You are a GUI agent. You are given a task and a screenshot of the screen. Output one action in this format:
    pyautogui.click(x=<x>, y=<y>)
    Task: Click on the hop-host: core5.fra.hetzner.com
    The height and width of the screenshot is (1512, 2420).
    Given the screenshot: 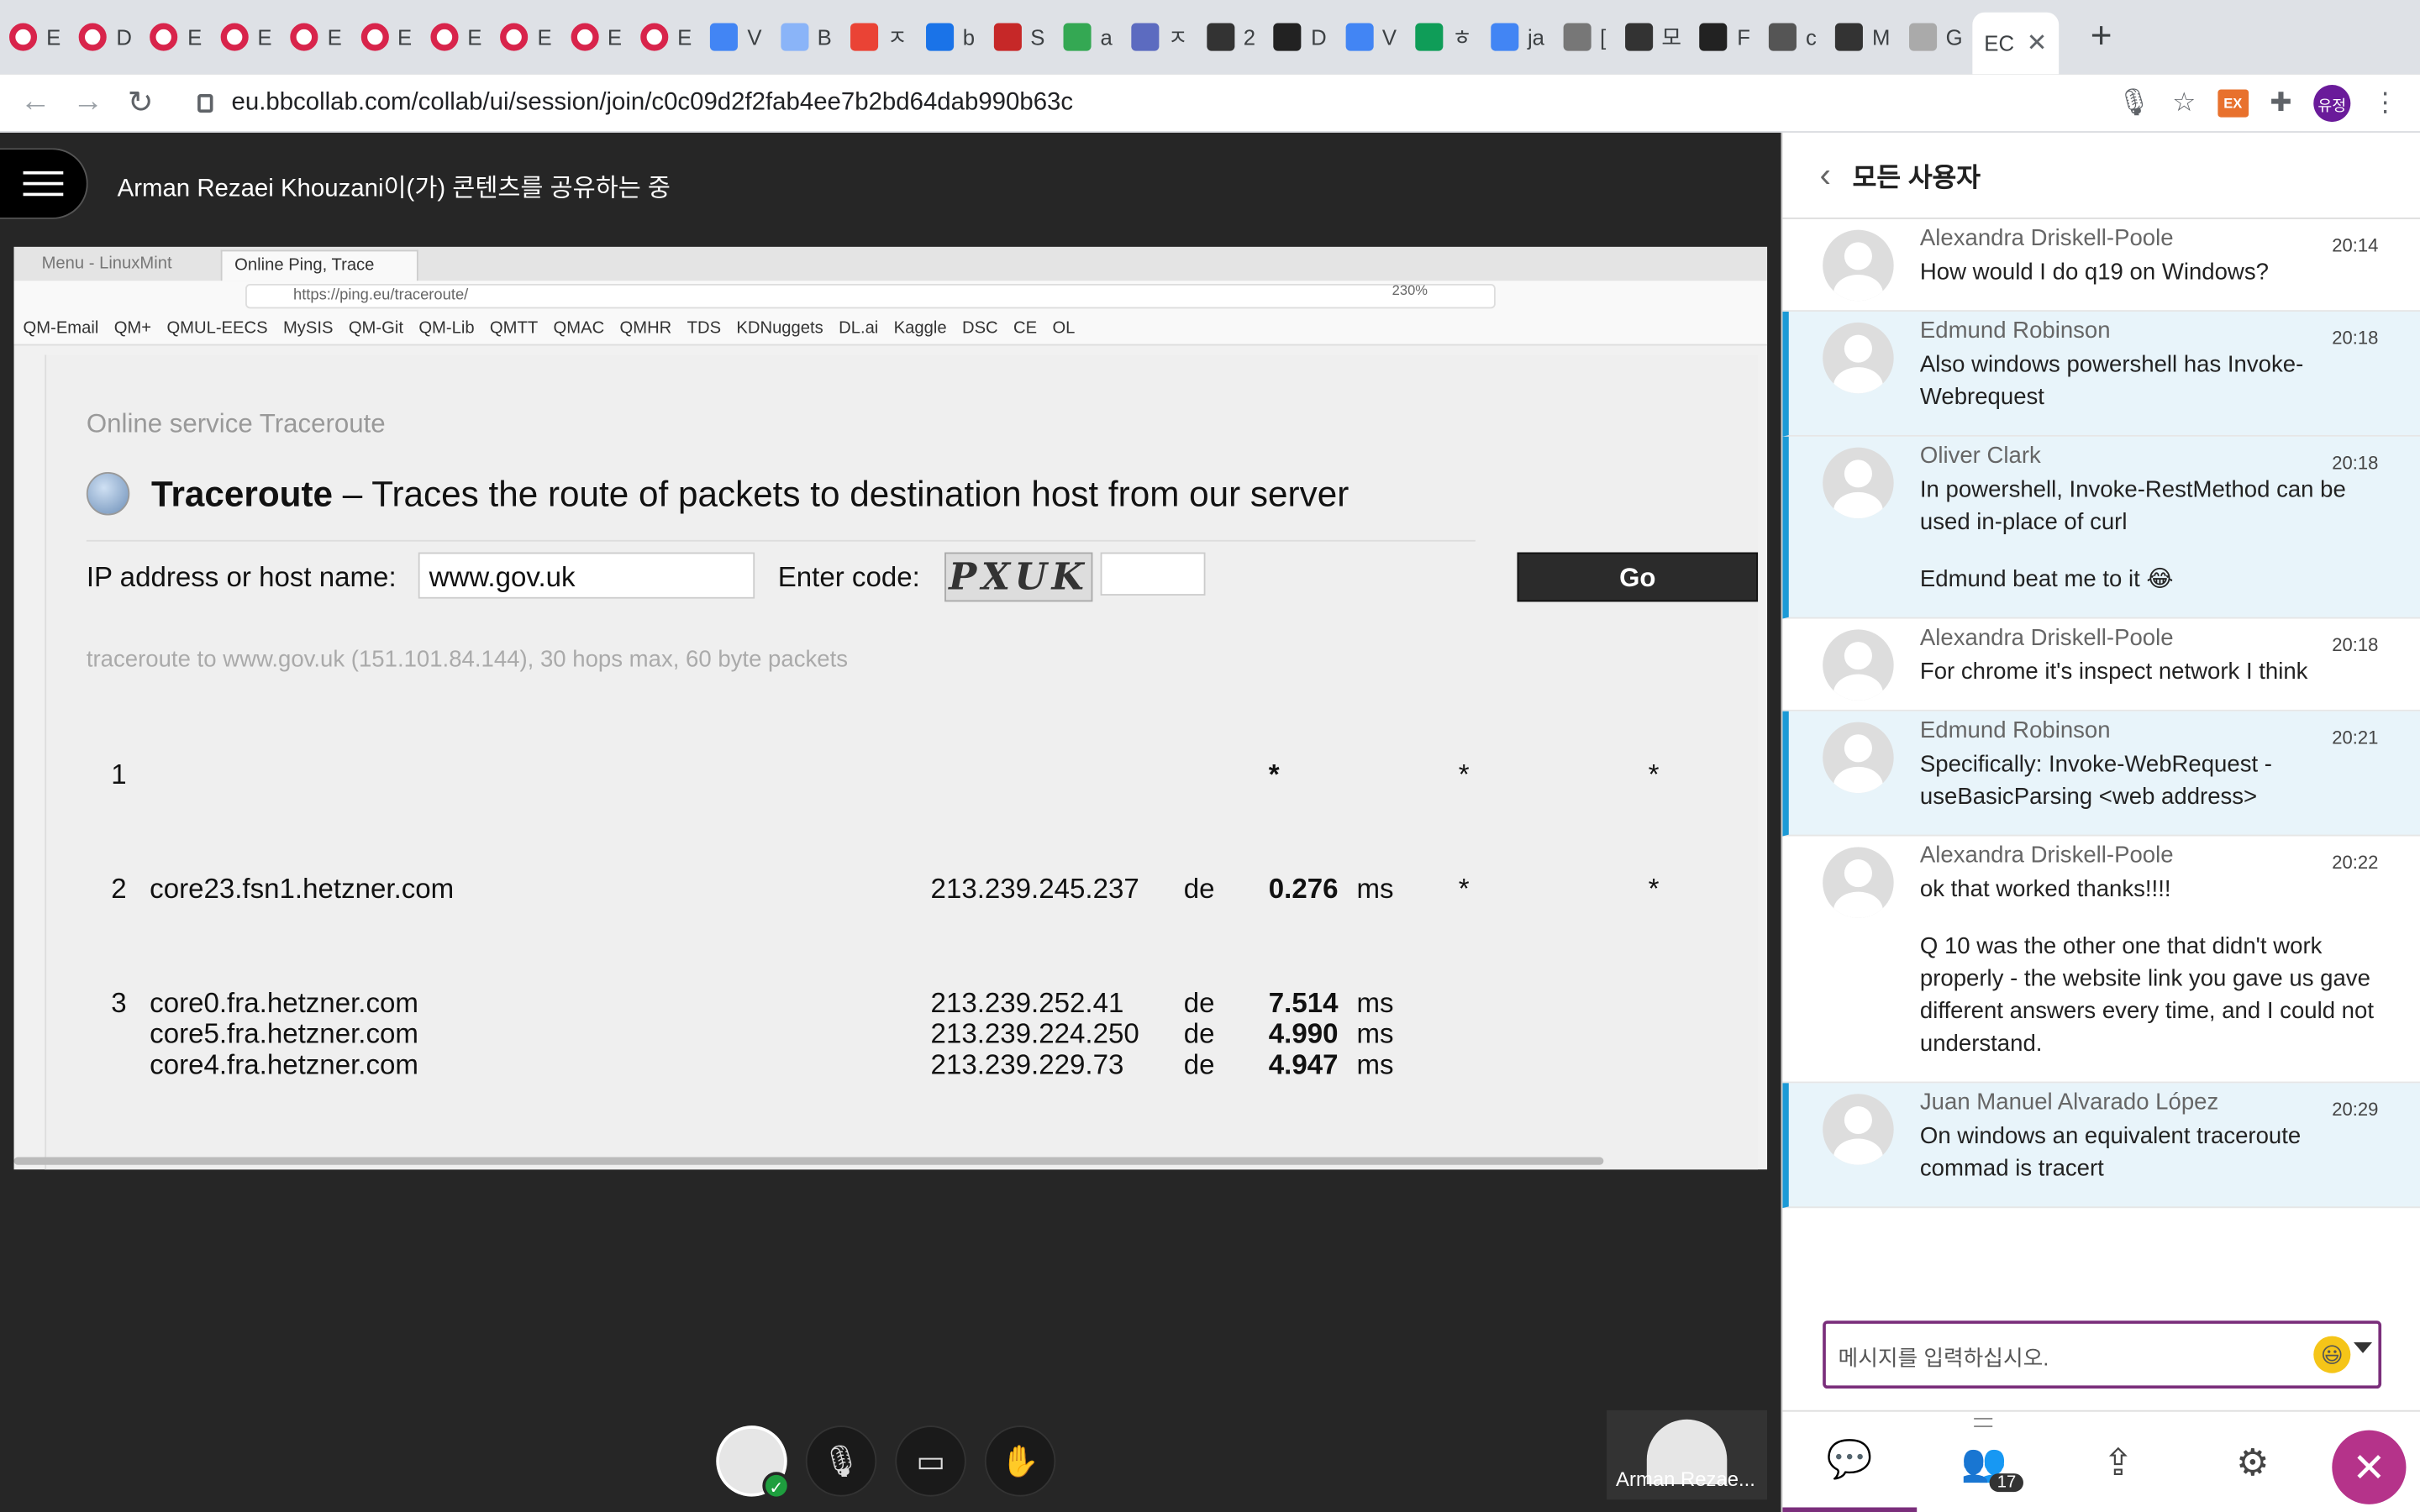 What is the action you would take?
    pyautogui.click(x=284, y=1033)
    